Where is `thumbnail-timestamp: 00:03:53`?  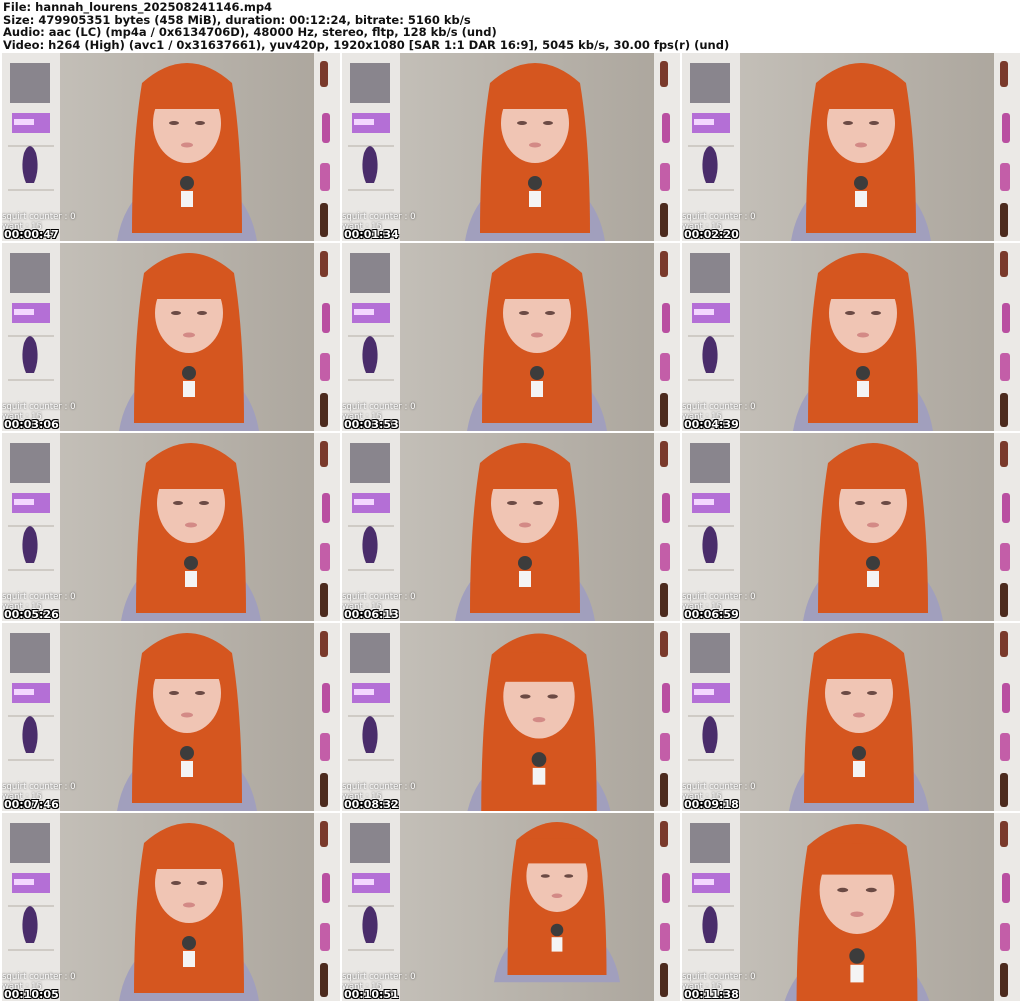 thumbnail-timestamp: 00:03:53 is located at coordinates (371, 424).